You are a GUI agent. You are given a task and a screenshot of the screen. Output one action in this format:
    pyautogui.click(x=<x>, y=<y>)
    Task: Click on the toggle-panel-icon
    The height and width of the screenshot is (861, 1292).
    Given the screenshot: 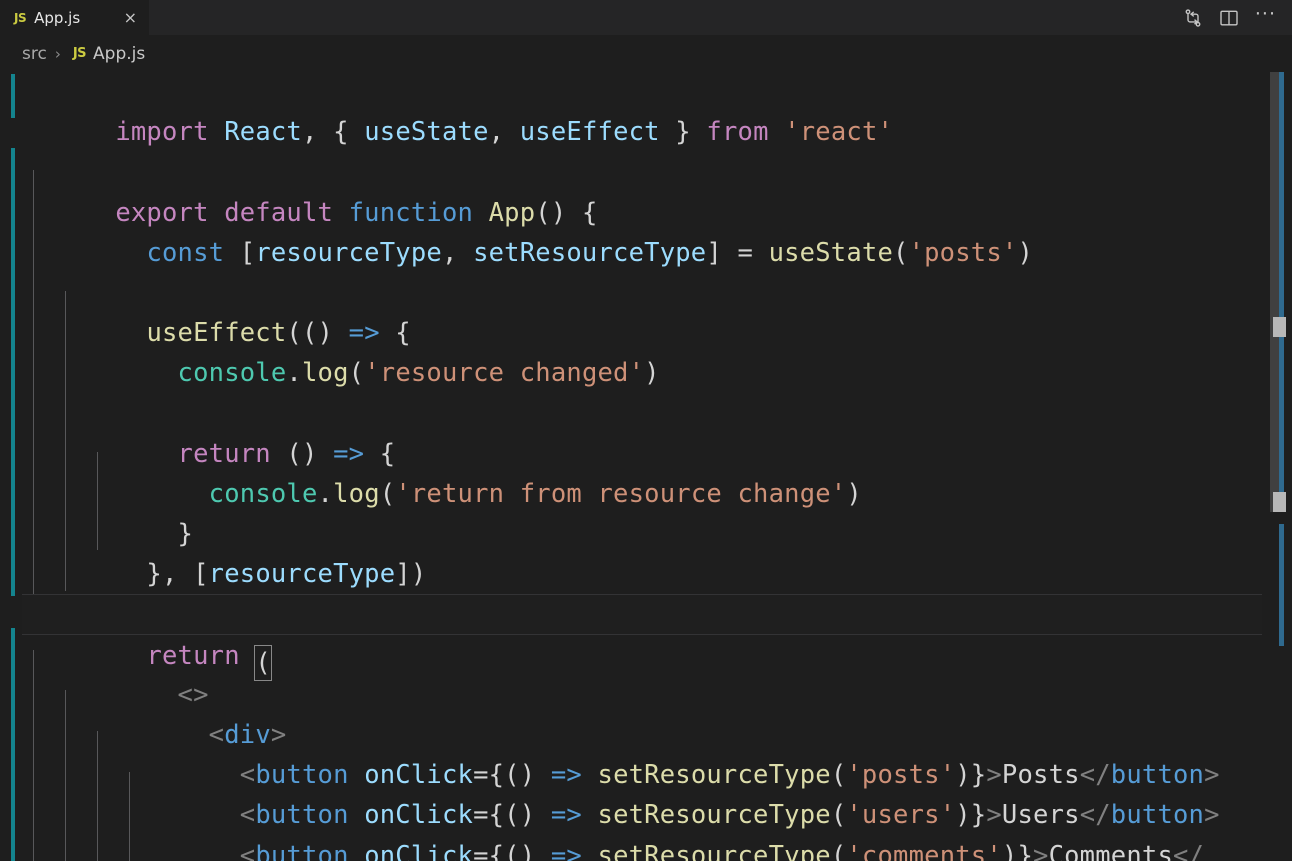 What is the action you would take?
    pyautogui.click(x=1229, y=18)
    